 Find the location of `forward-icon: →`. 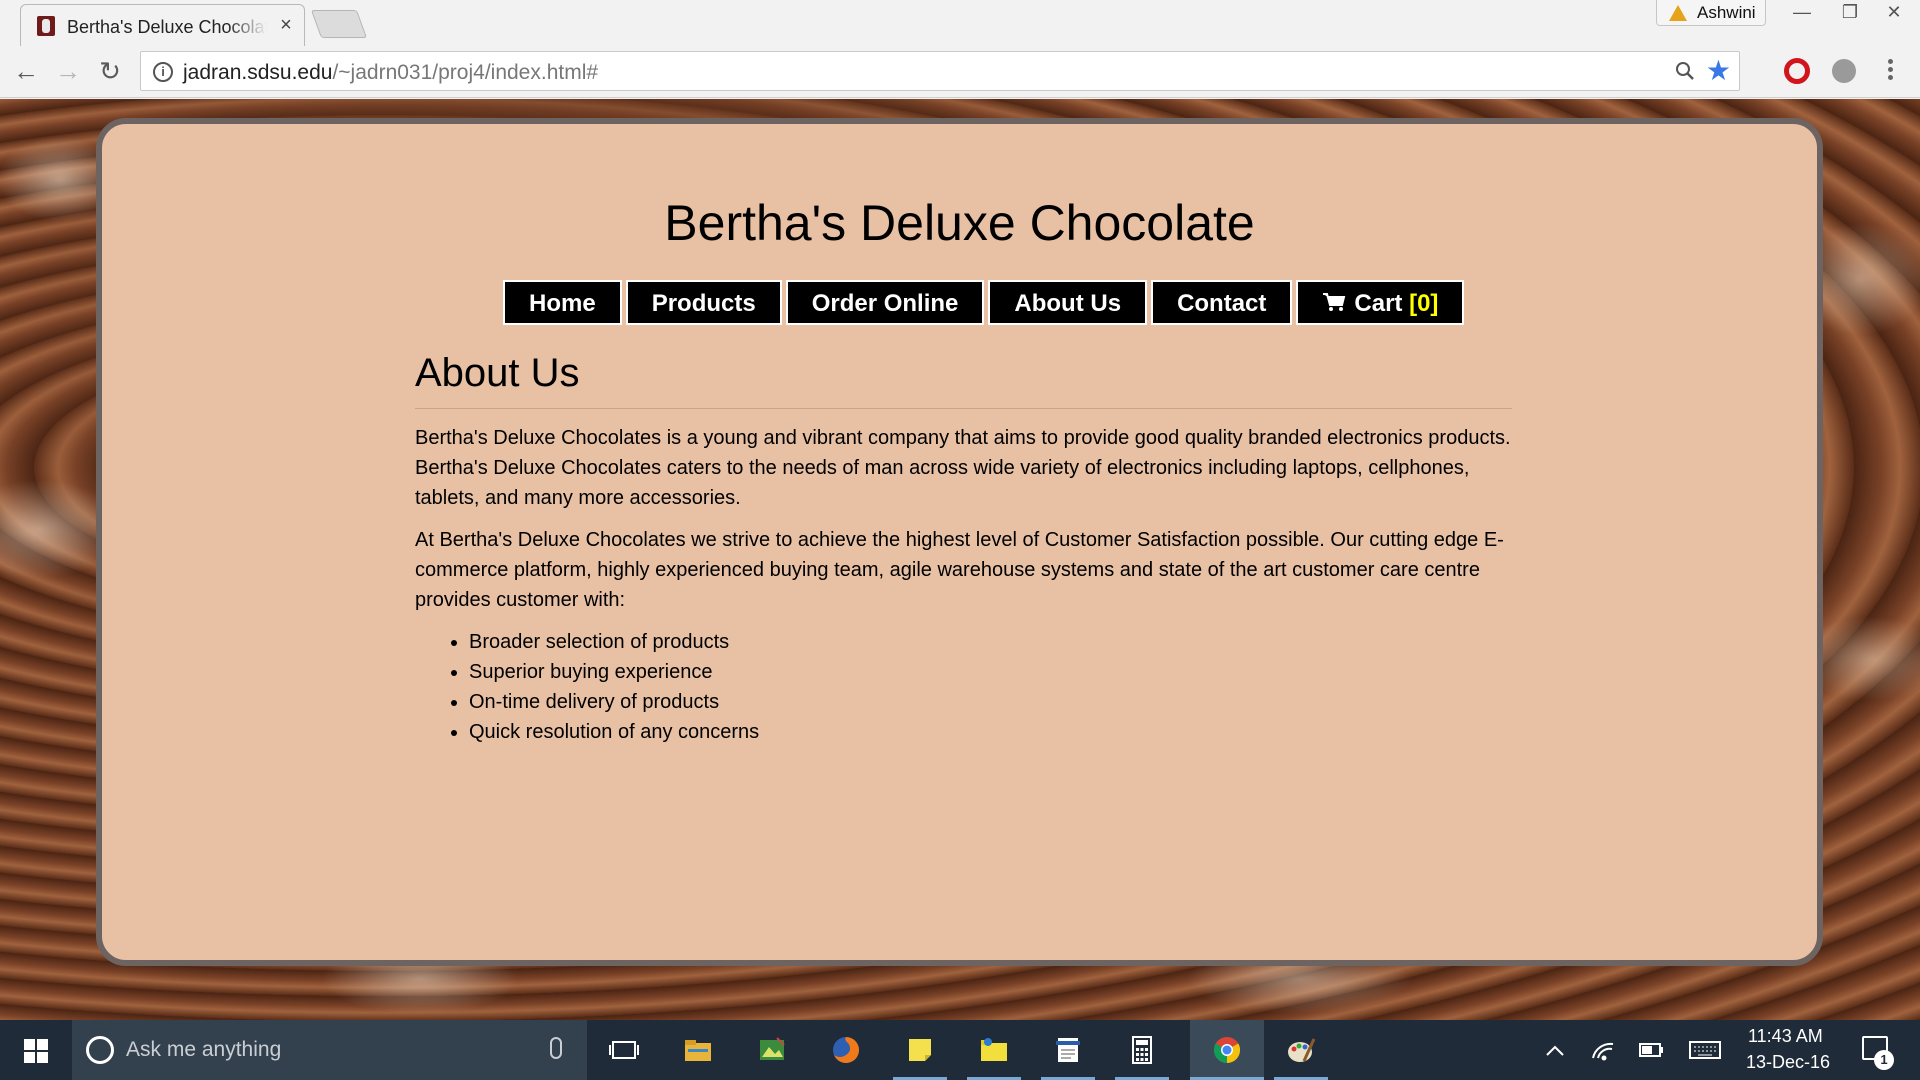

forward-icon: → is located at coordinates (68, 72).